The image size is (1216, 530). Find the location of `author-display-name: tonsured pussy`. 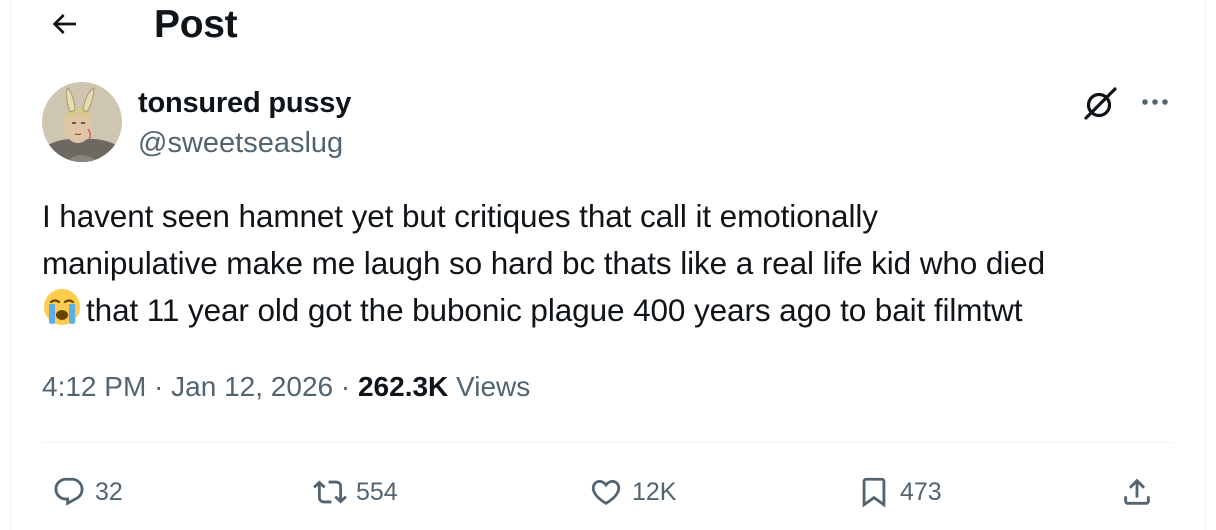

author-display-name: tonsured pussy is located at coordinates (244, 103).